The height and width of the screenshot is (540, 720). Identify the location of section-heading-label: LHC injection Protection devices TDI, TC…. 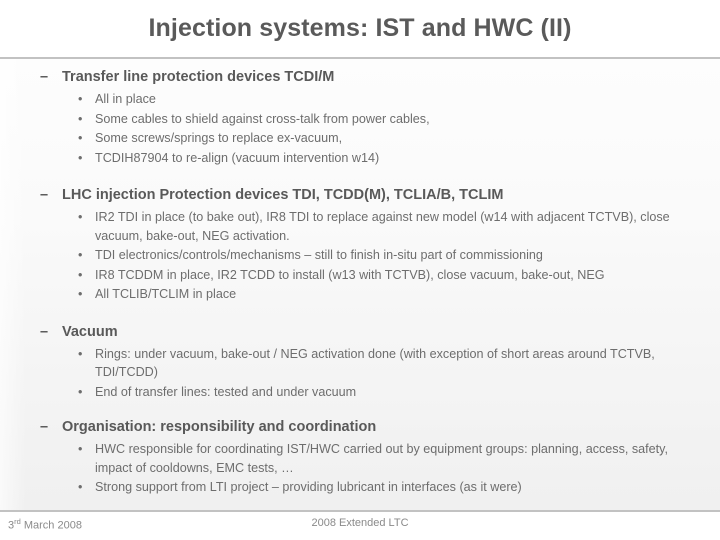
(283, 195).